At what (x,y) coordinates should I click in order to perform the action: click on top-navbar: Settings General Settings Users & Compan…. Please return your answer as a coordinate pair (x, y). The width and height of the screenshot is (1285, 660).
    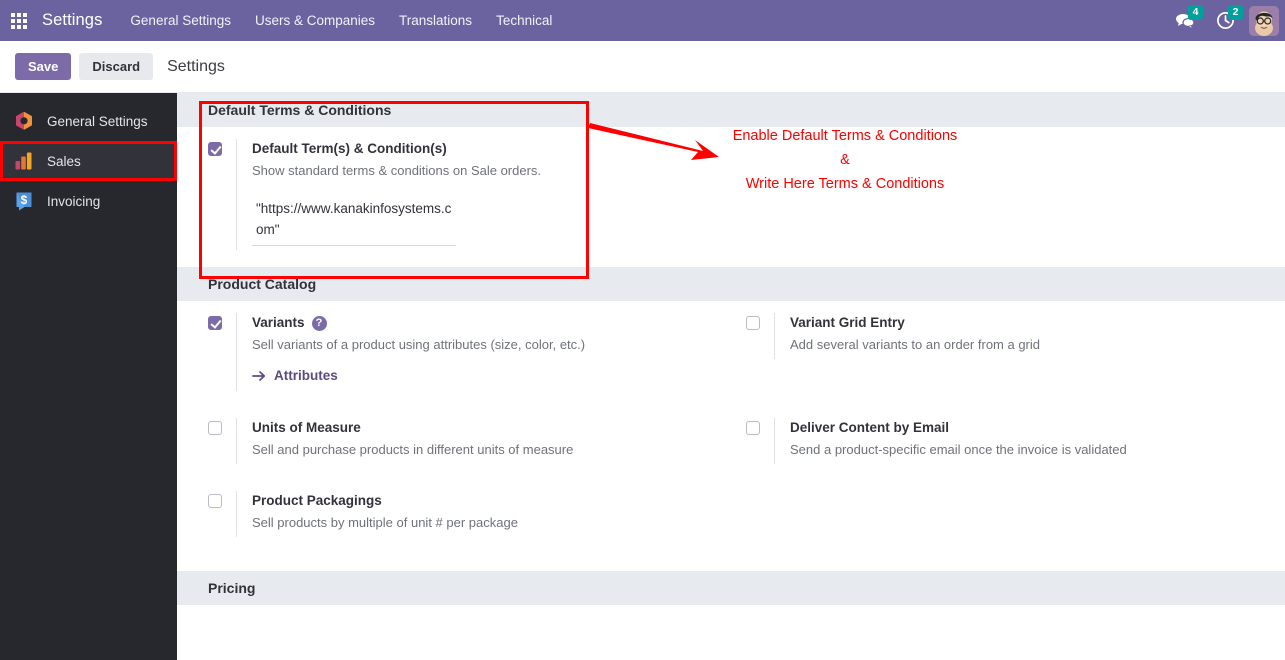
    Looking at the image, I should click on (642, 20).